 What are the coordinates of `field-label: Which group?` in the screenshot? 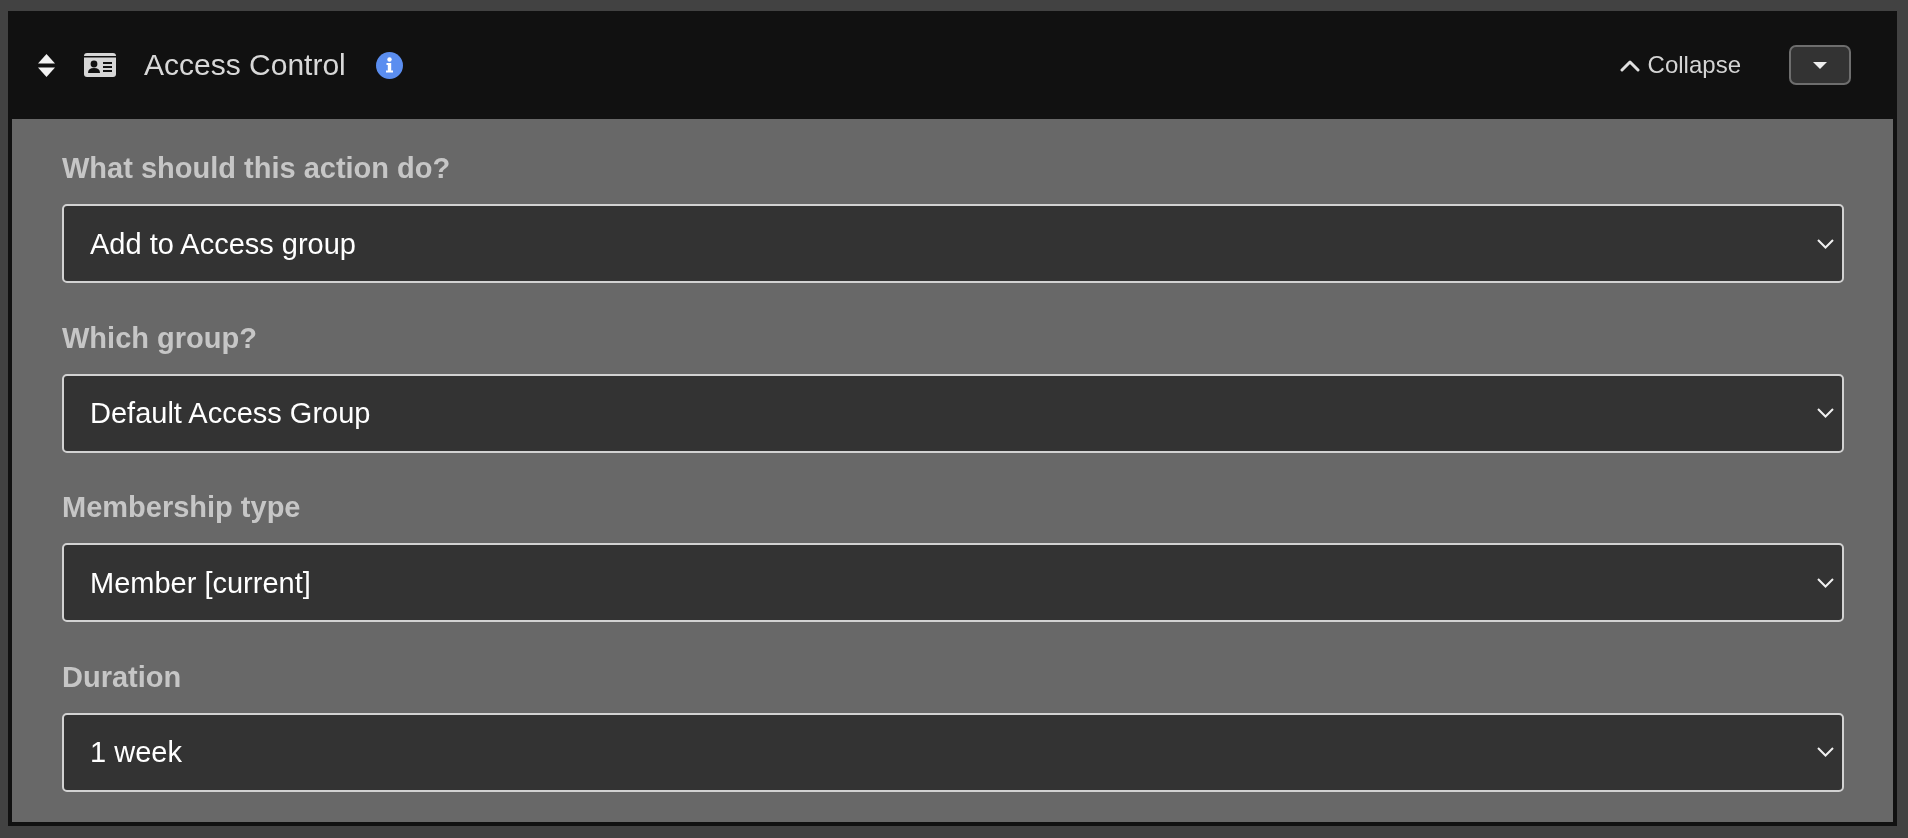 It's located at (159, 337).